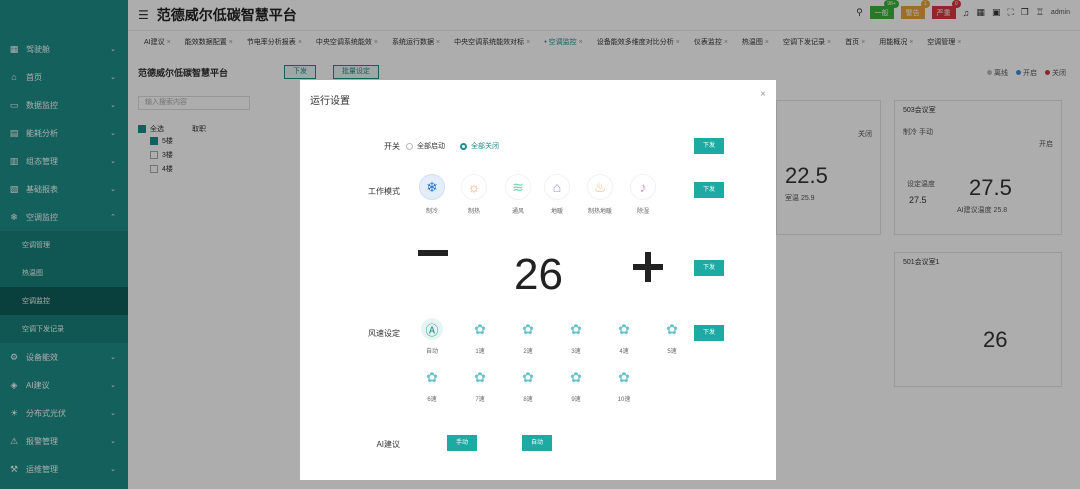  What do you see at coordinates (648, 267) in the screenshot?
I see `temp-increase-button` at bounding box center [648, 267].